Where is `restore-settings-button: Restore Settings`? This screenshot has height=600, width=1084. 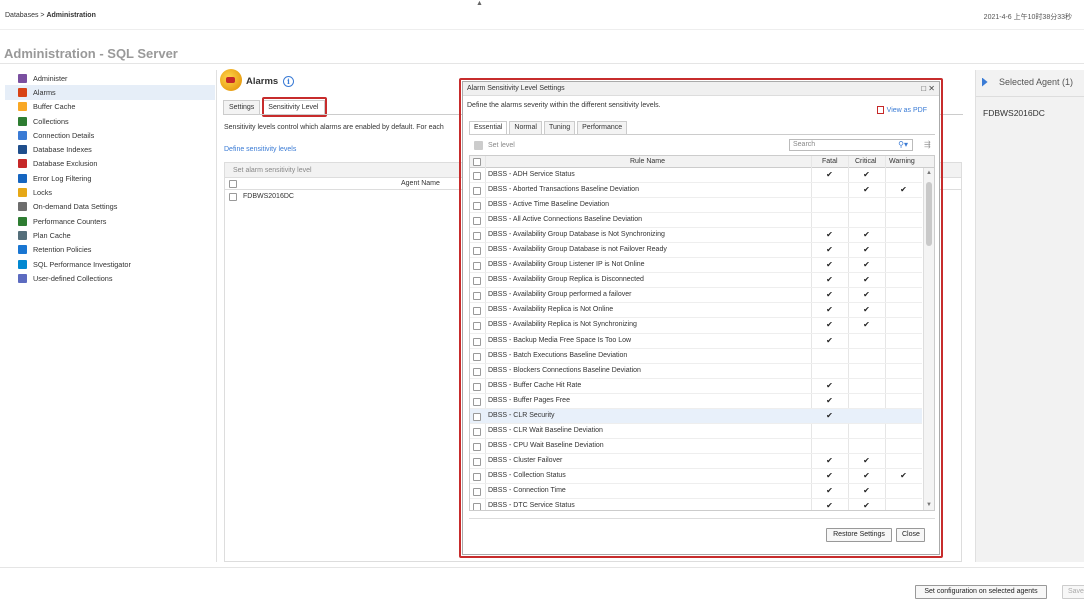 restore-settings-button: Restore Settings is located at coordinates (859, 535).